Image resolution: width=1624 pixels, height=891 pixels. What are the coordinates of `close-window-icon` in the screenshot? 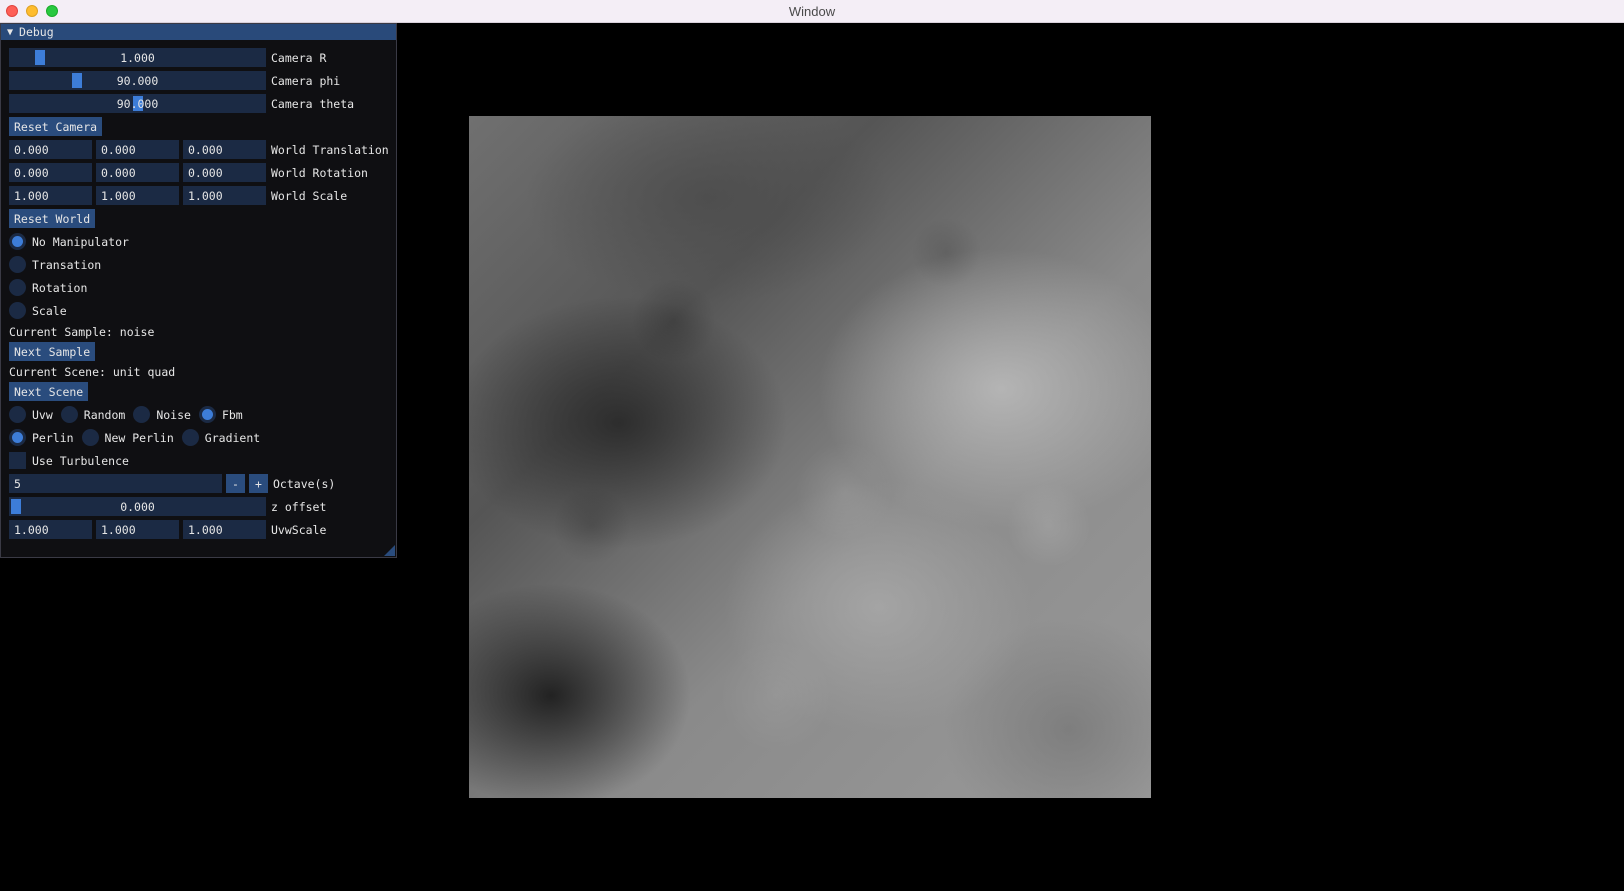 It's located at (12, 11).